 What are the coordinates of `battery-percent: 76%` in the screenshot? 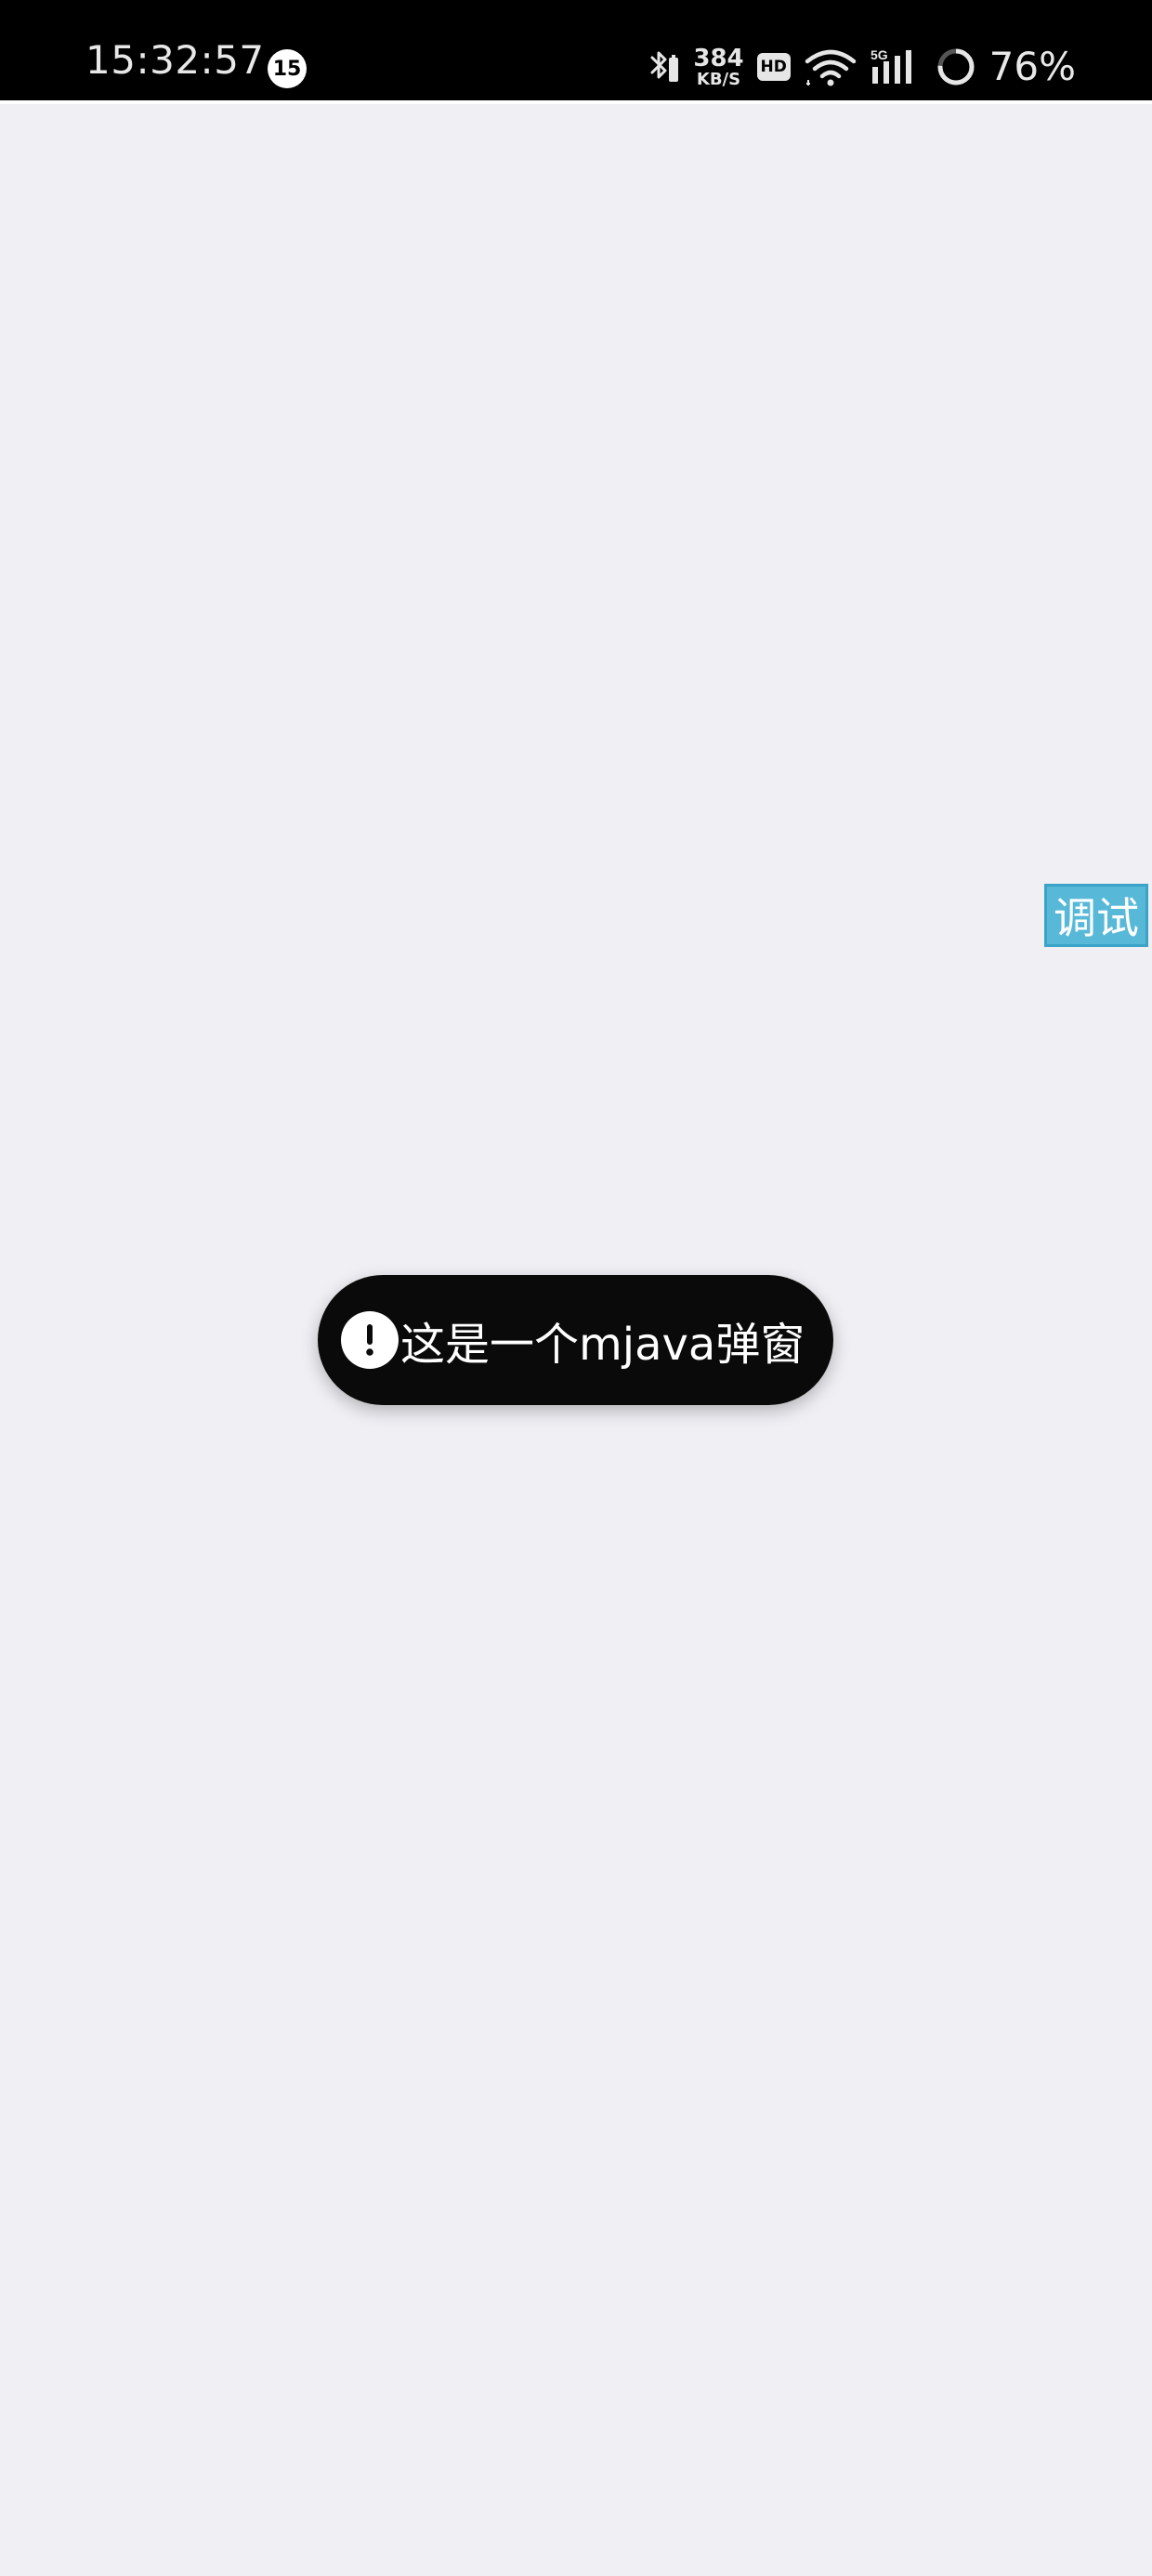 It's located at (1032, 66).